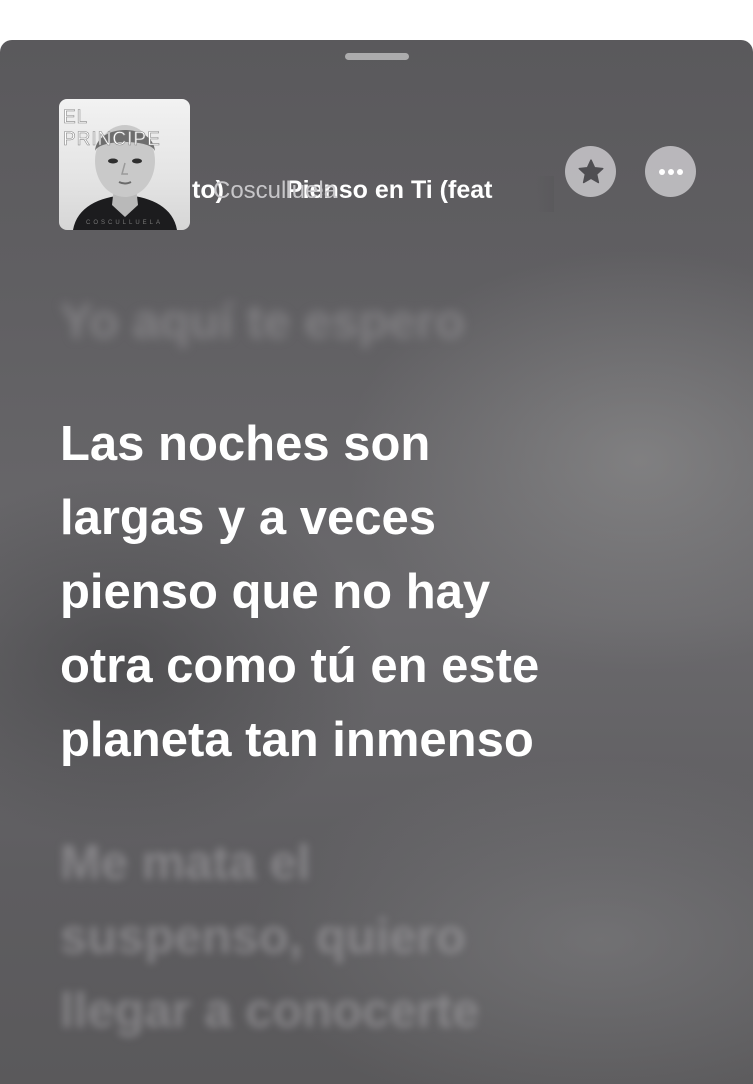  I want to click on artwork-cover-title: EL PRINCIPE, so click(112, 129).